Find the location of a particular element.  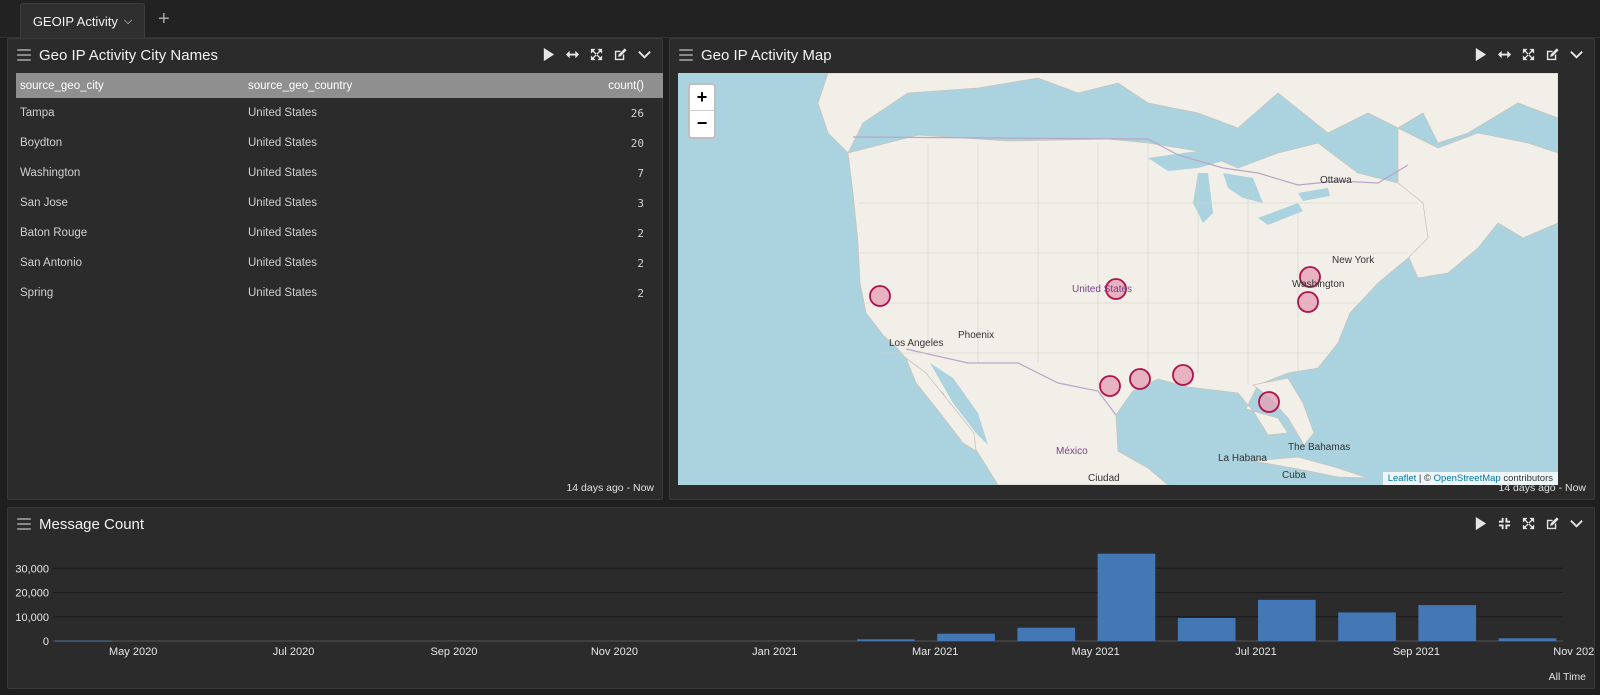

table-row: Boydton United States 20 is located at coordinates (339, 143).